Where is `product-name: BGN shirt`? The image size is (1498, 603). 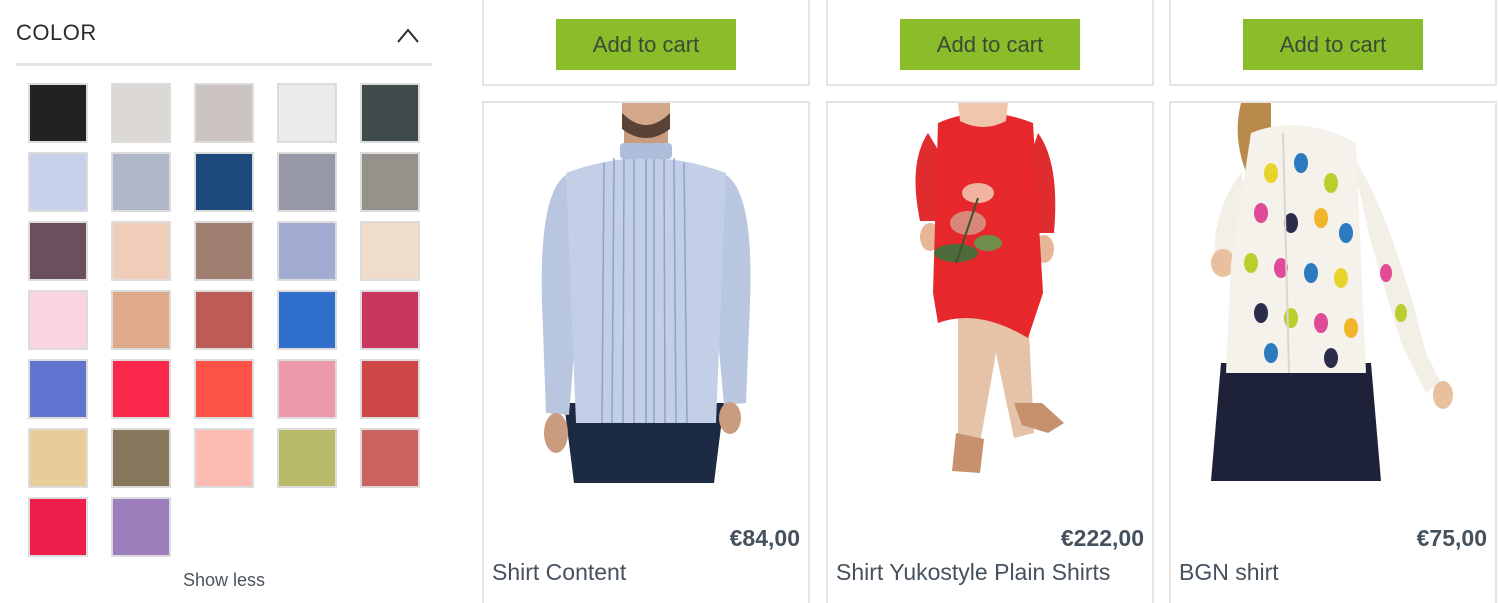 product-name: BGN shirt is located at coordinates (1229, 572).